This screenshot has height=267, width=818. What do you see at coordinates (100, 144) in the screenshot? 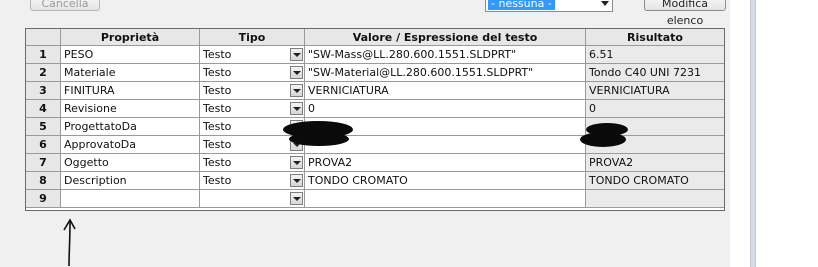
I see `property-name-cell-text: ApprovatoDa` at bounding box center [100, 144].